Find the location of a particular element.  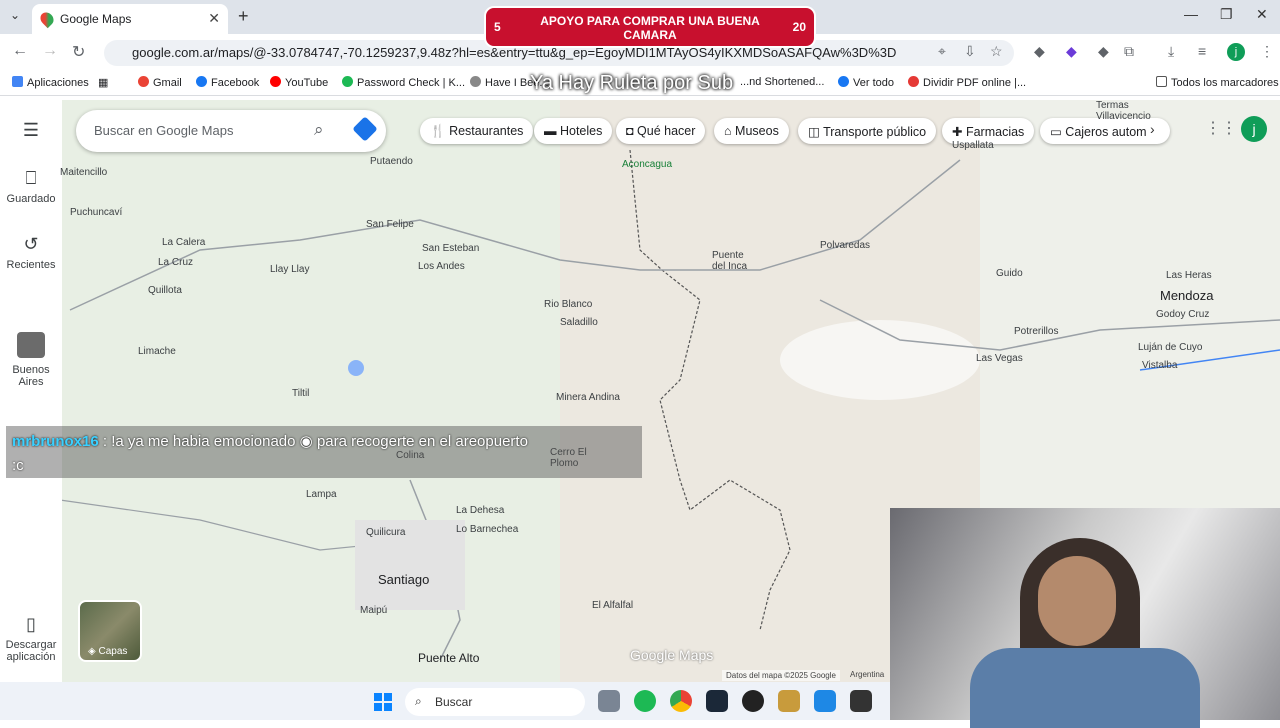

layers-button: ◈ Capas is located at coordinates (110, 631).